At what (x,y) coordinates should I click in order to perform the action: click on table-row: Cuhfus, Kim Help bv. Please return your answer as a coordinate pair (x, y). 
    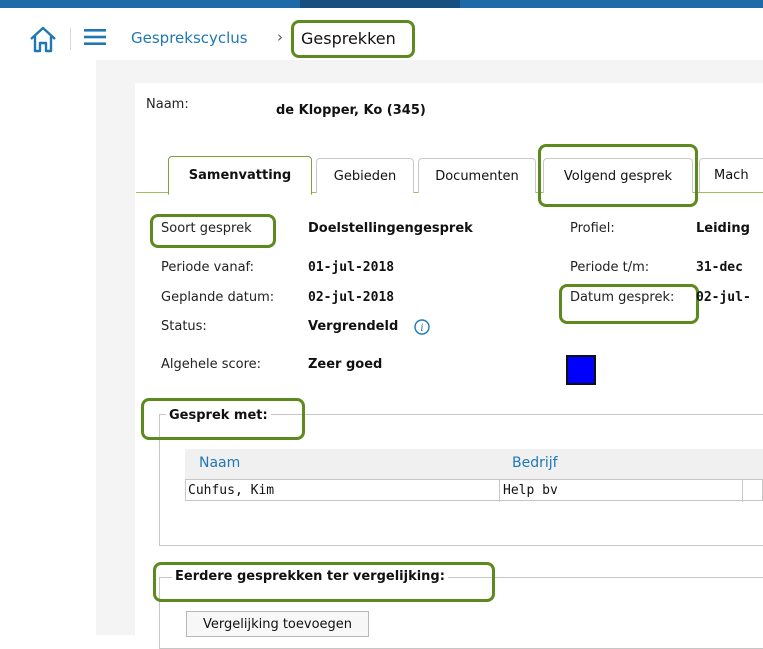
    Looking at the image, I should click on (474, 490).